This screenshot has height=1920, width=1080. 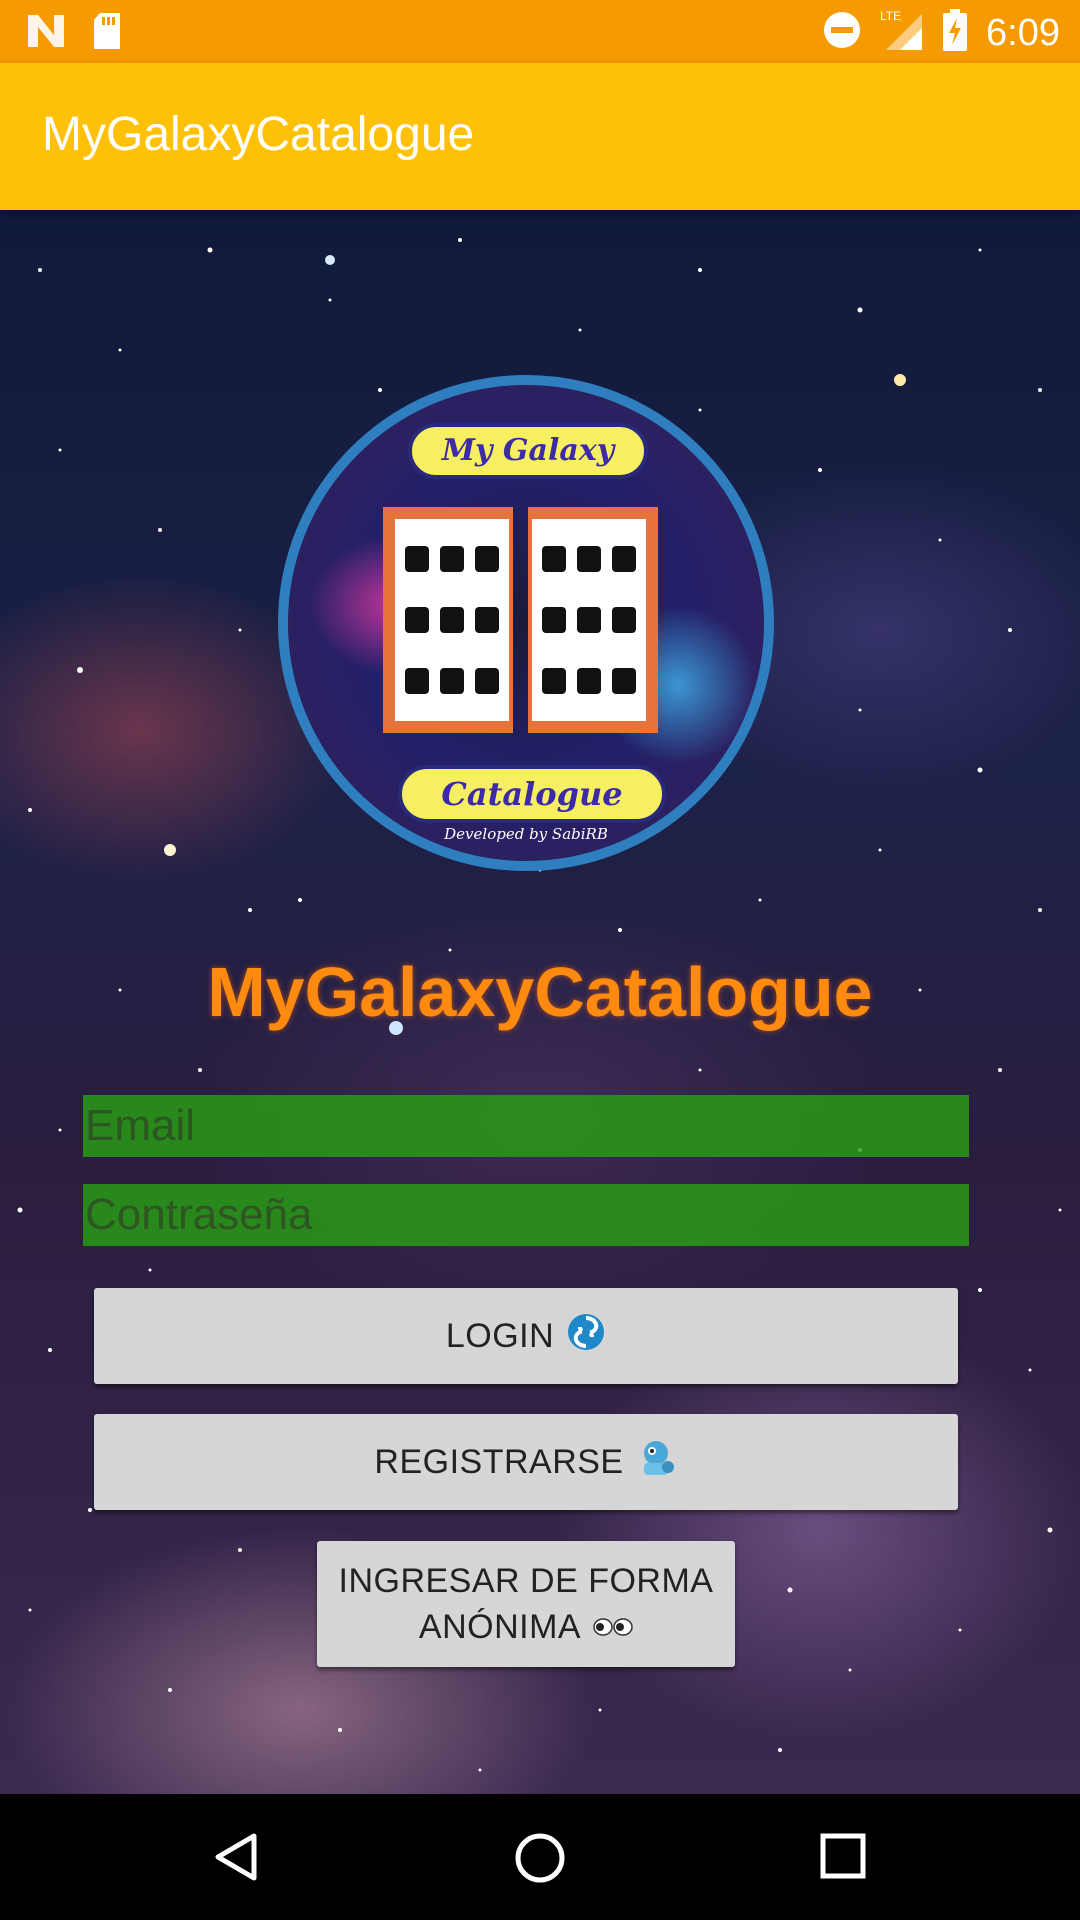 What do you see at coordinates (890, 16) in the screenshot?
I see `svg-text: LTE` at bounding box center [890, 16].